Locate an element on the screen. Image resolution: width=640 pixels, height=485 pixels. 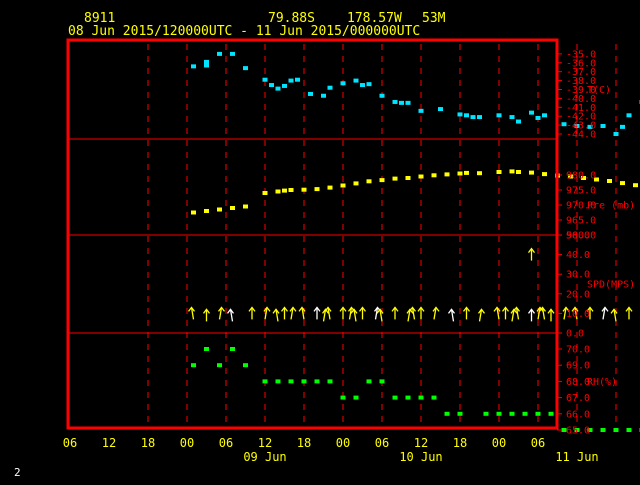
y-axis-title: RH(%) is located at coordinates (602, 382).